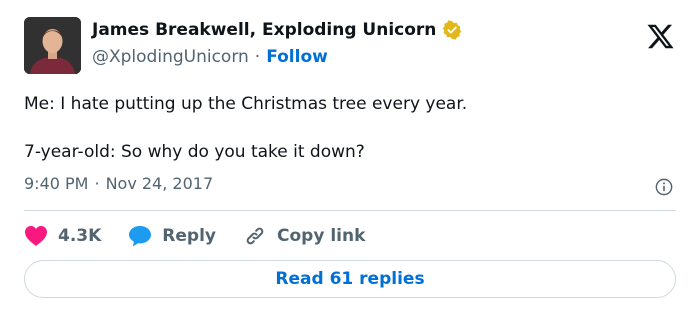 This screenshot has width=700, height=319. What do you see at coordinates (189, 236) in the screenshot?
I see `reply-label: Reply` at bounding box center [189, 236].